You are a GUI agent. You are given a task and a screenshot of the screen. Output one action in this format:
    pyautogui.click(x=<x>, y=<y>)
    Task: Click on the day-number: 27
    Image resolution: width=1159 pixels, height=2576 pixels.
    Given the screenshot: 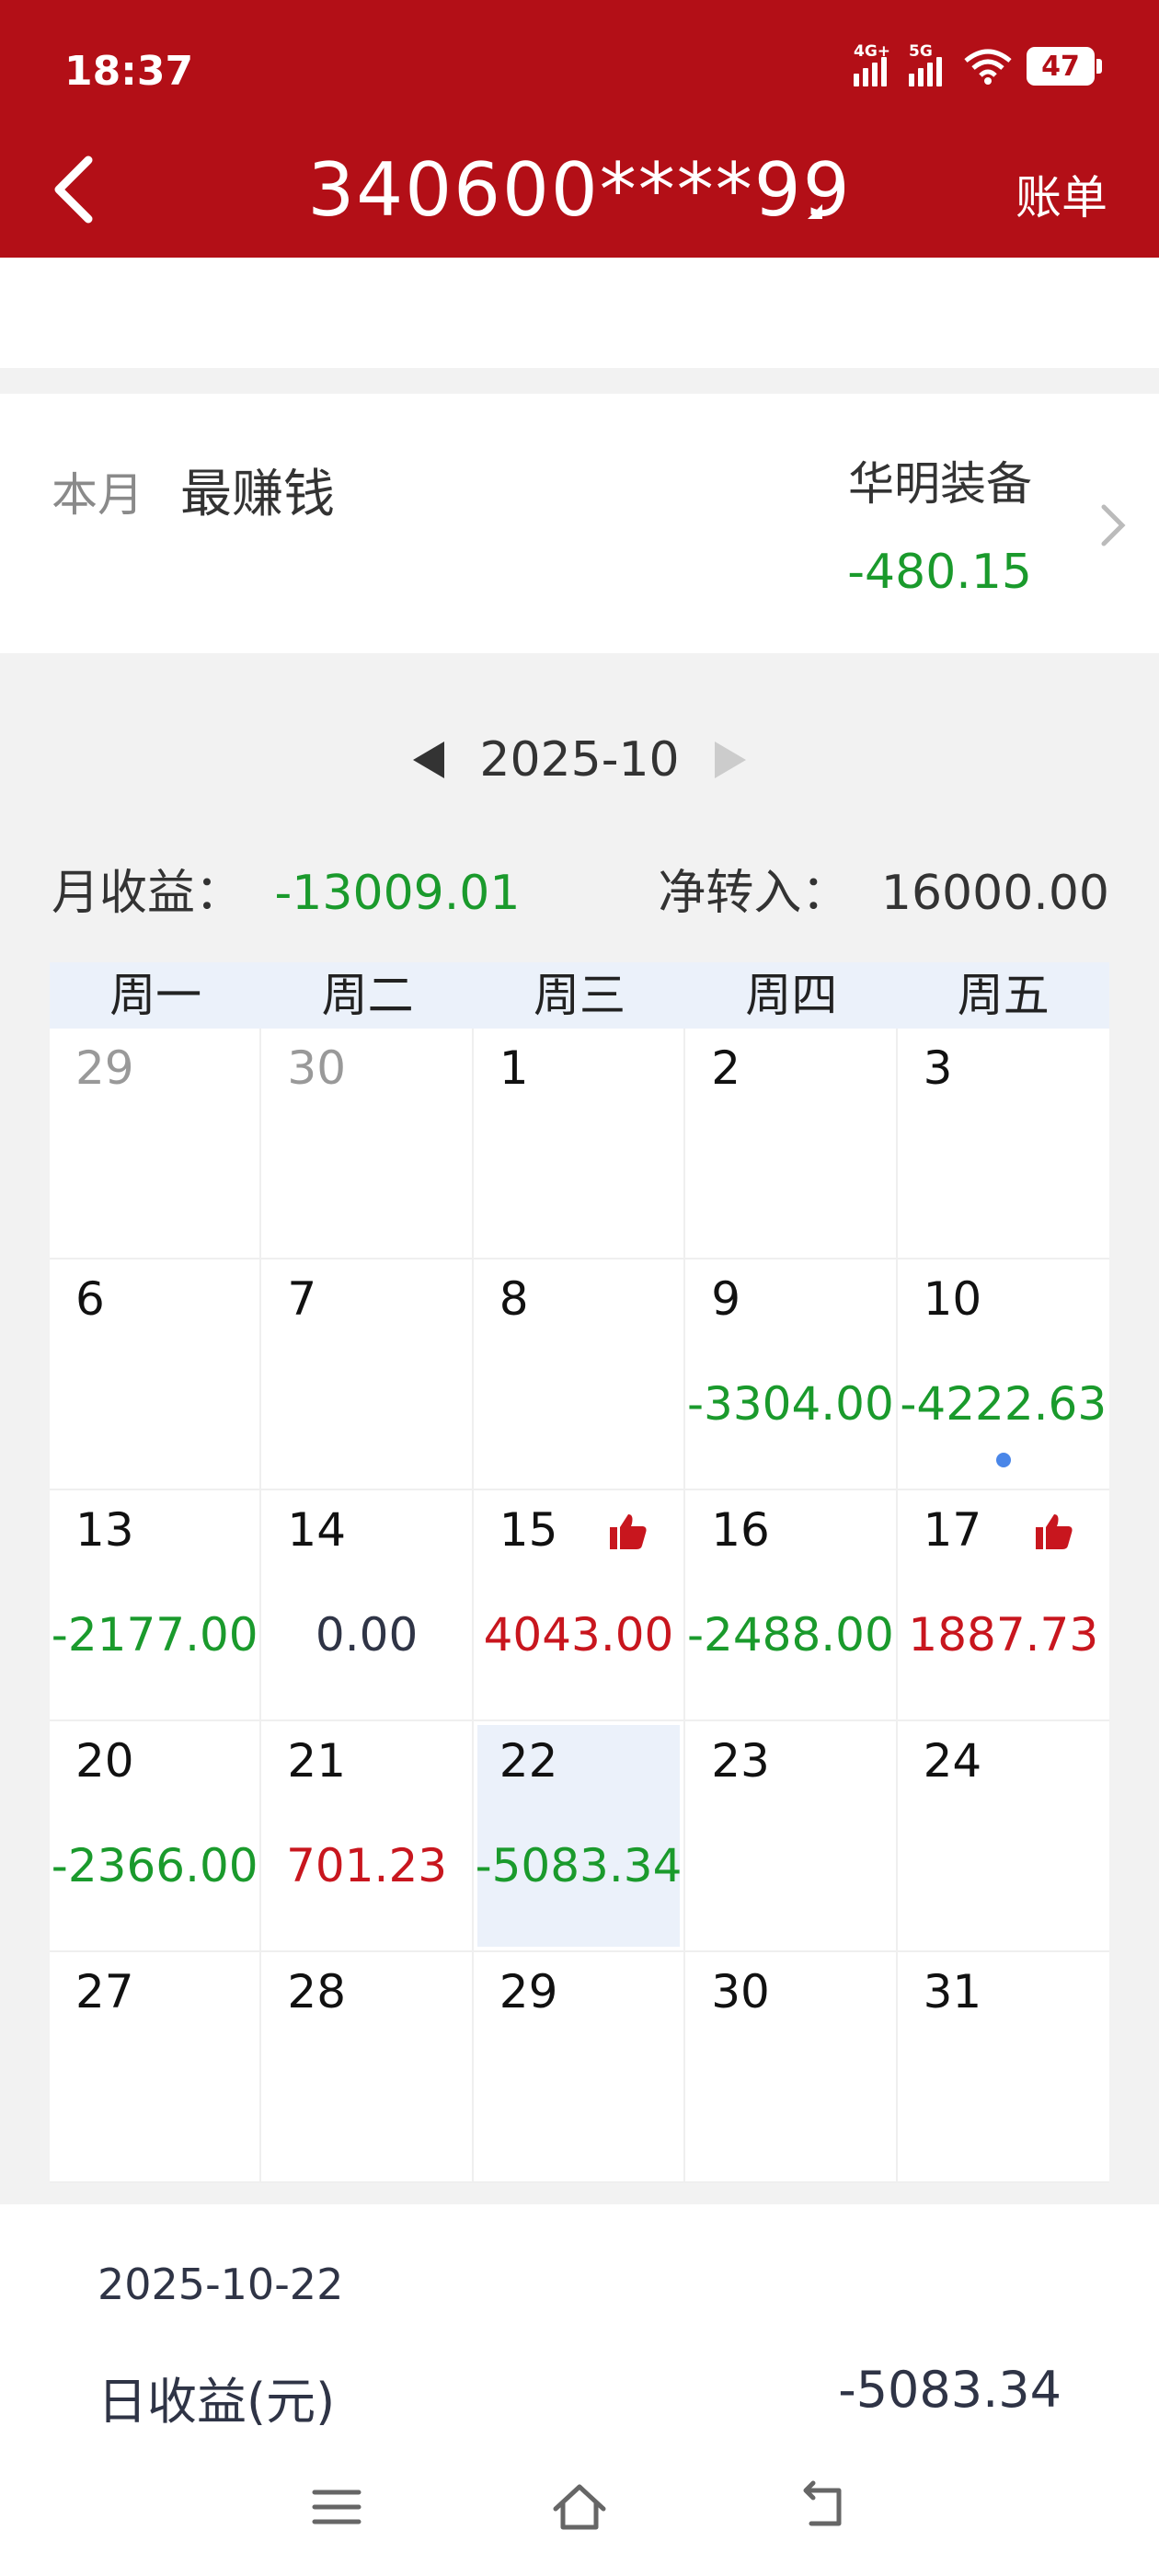 What is the action you would take?
    pyautogui.click(x=104, y=1991)
    